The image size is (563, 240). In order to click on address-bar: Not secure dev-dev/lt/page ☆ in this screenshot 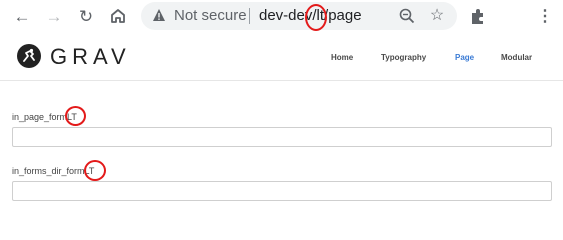, I will do `click(299, 16)`.